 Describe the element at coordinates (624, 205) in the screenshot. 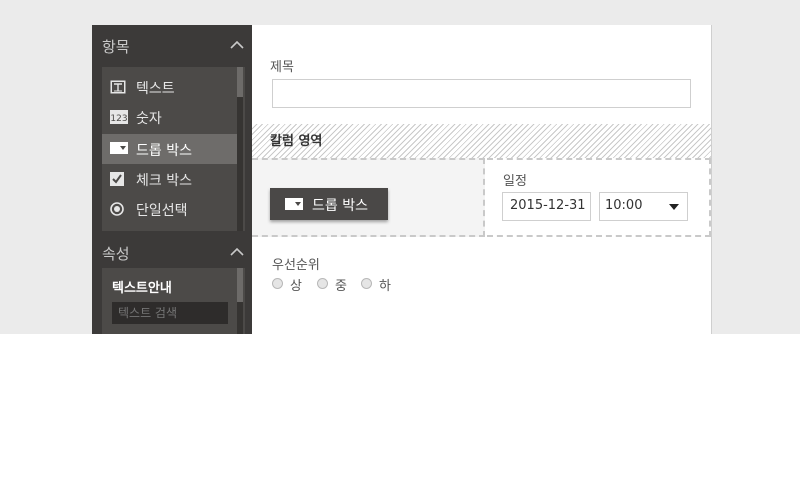

I see `time-value: 10:00` at that location.